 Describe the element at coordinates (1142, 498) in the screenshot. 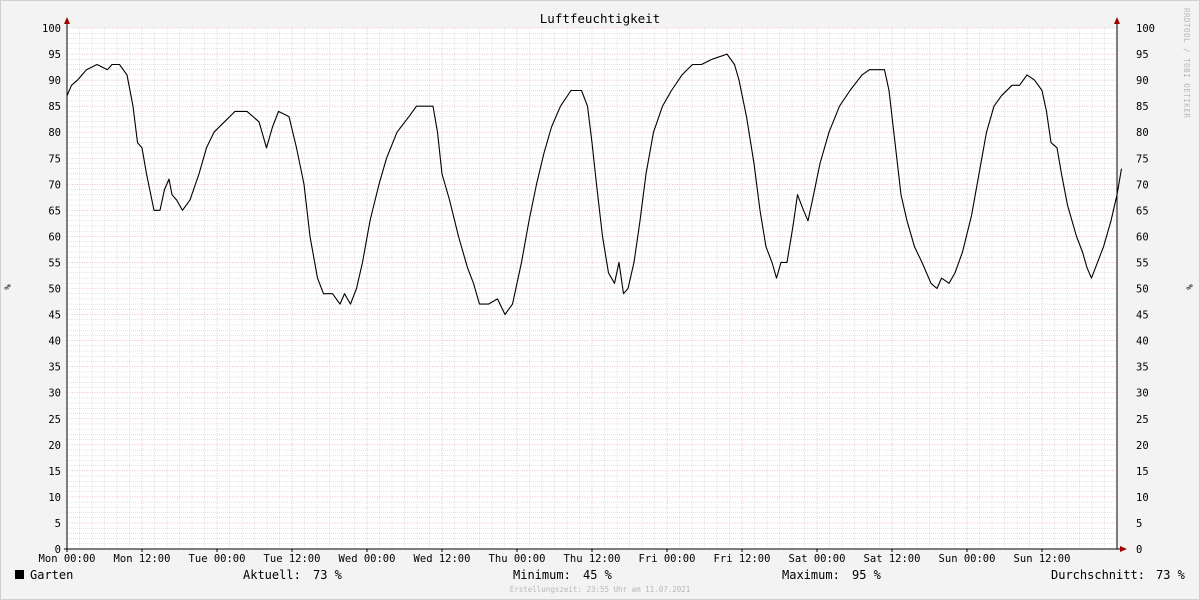

I see `y-tick-label-right: 10` at that location.